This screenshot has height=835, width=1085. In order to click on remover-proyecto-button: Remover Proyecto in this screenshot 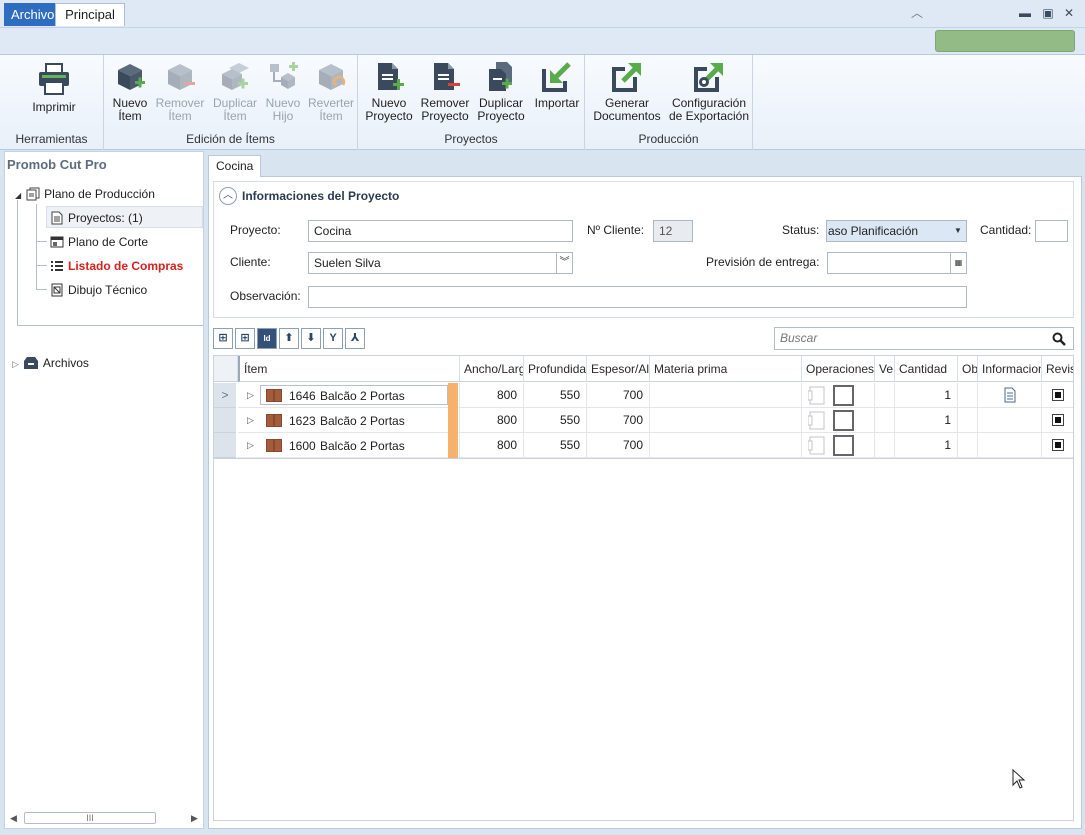, I will do `click(445, 92)`.